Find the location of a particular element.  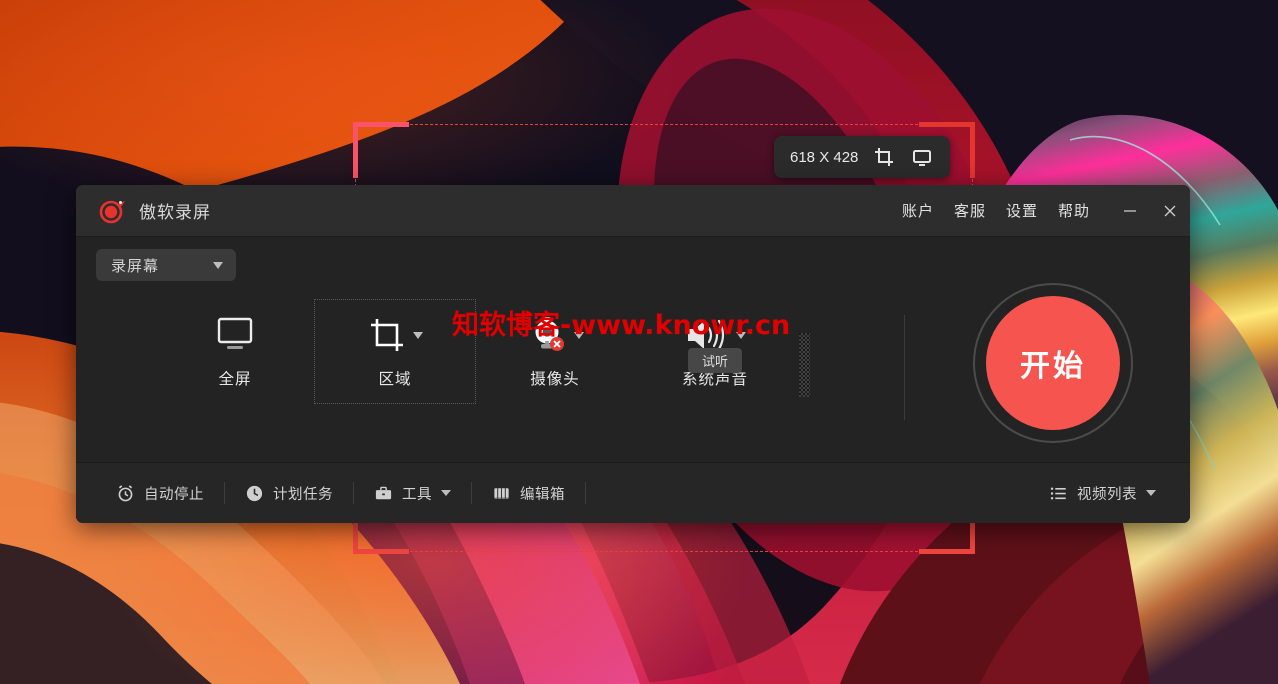

bottom-item-video-list: 视频列表 is located at coordinates (1102, 493).